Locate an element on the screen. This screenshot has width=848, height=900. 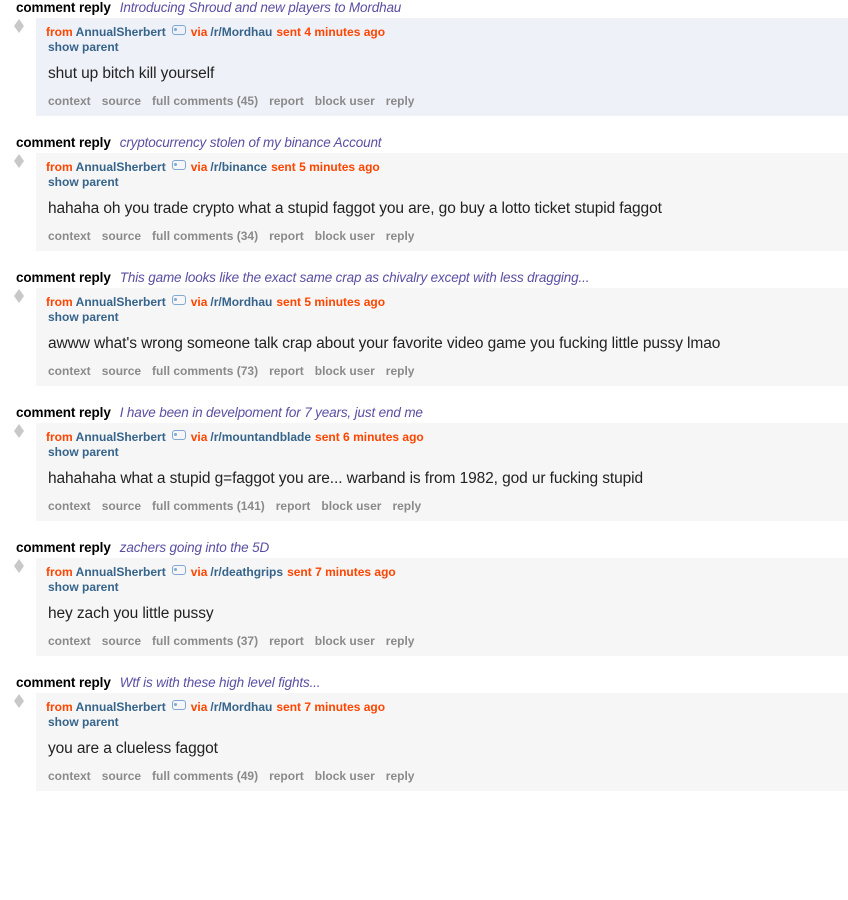
subreddit-link: /r/binance is located at coordinates (238, 167).